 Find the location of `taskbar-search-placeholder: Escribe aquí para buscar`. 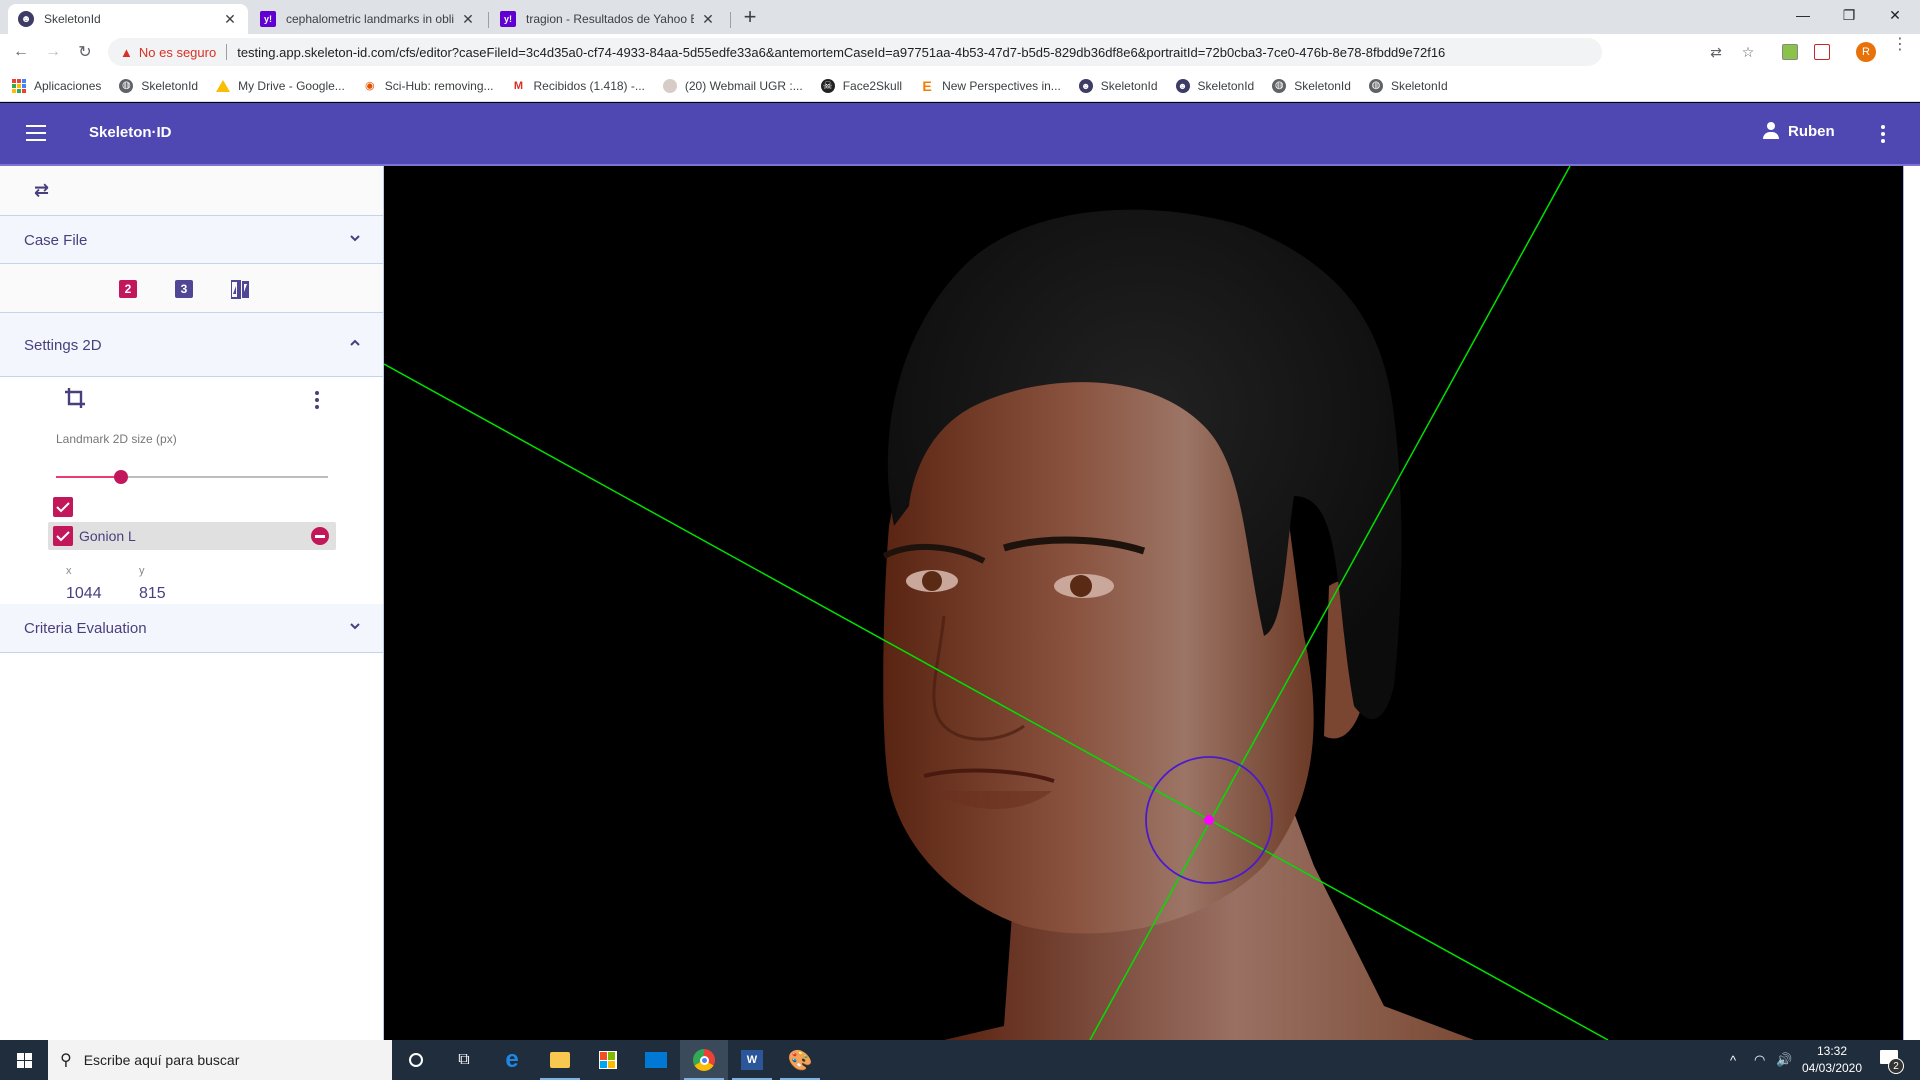

taskbar-search-placeholder: Escribe aquí para buscar is located at coordinates (161, 1060).